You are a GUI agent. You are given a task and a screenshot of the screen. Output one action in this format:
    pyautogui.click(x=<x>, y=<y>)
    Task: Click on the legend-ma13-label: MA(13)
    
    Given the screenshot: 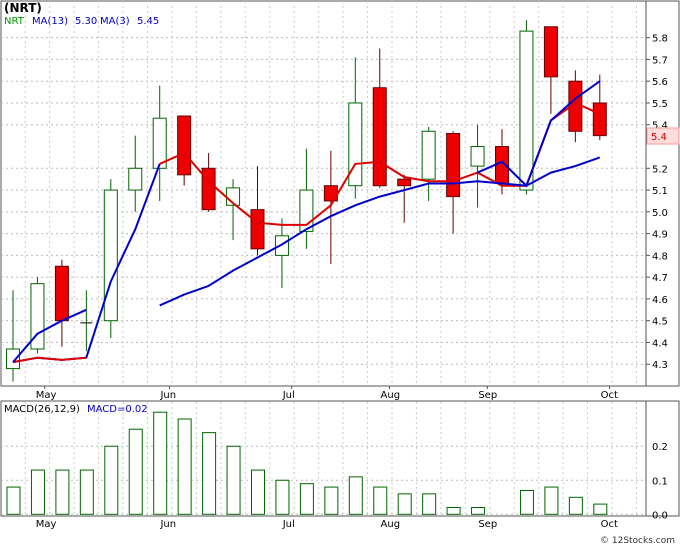 What is the action you would take?
    pyautogui.click(x=50, y=21)
    